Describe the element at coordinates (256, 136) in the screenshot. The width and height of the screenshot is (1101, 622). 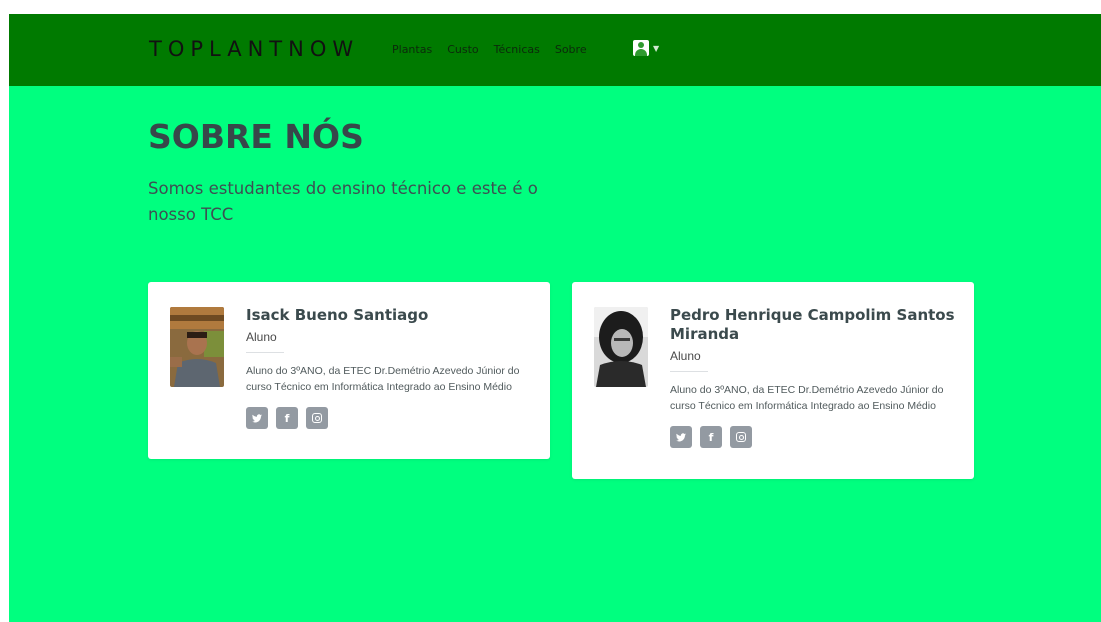
I see `page-title: SOBRE NÓS` at that location.